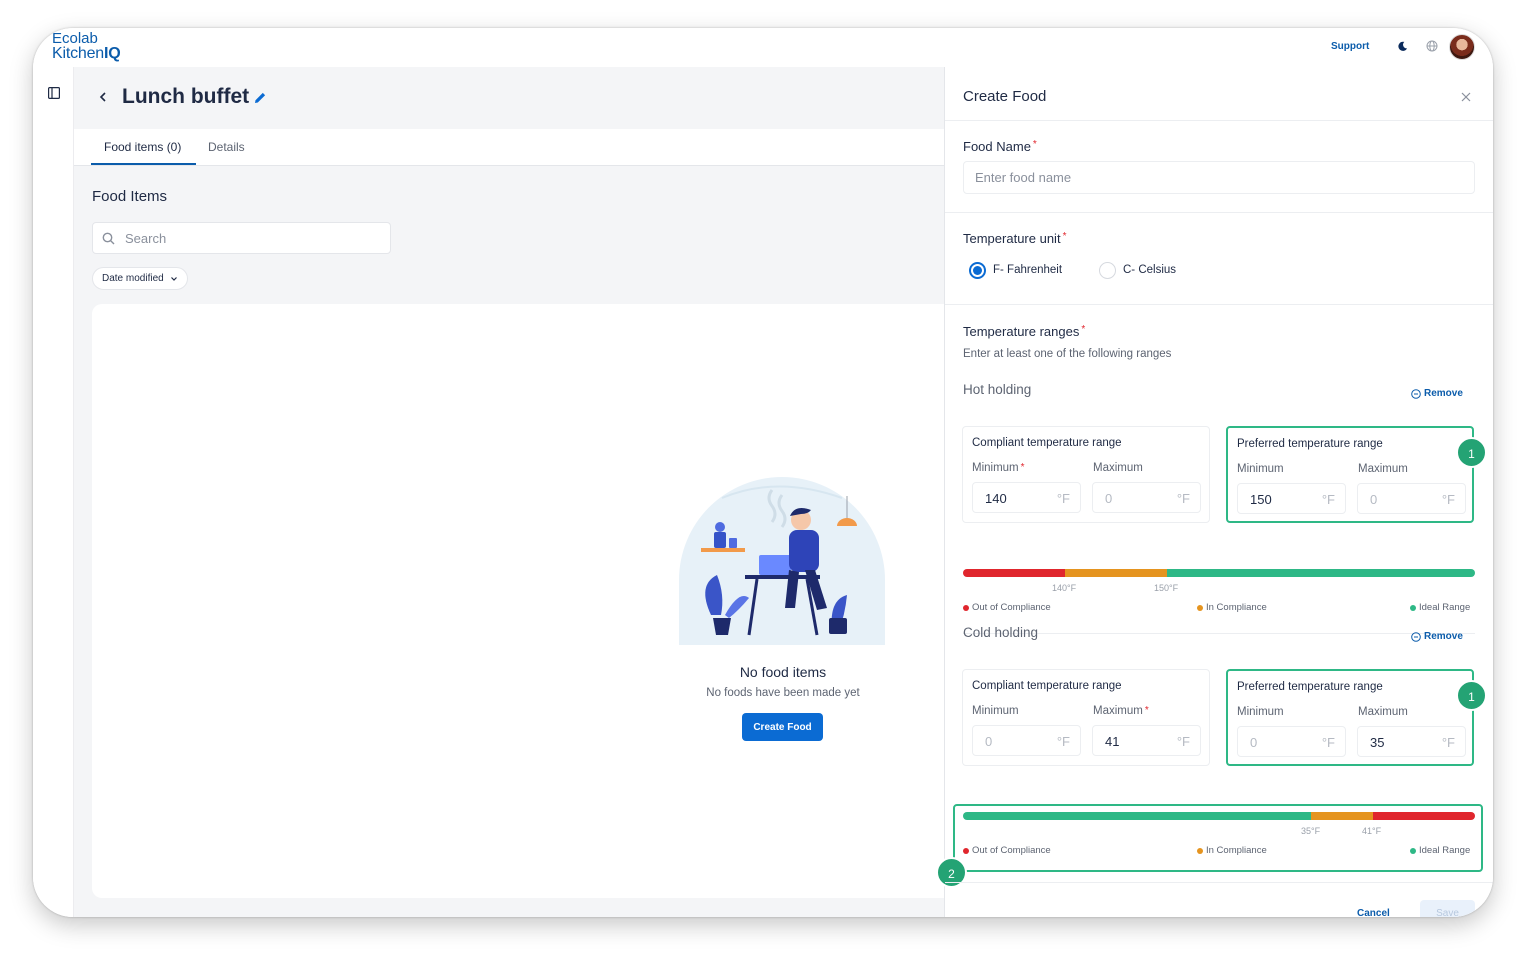  Describe the element at coordinates (133, 278) in the screenshot. I see `sort-label: Date modified` at that location.